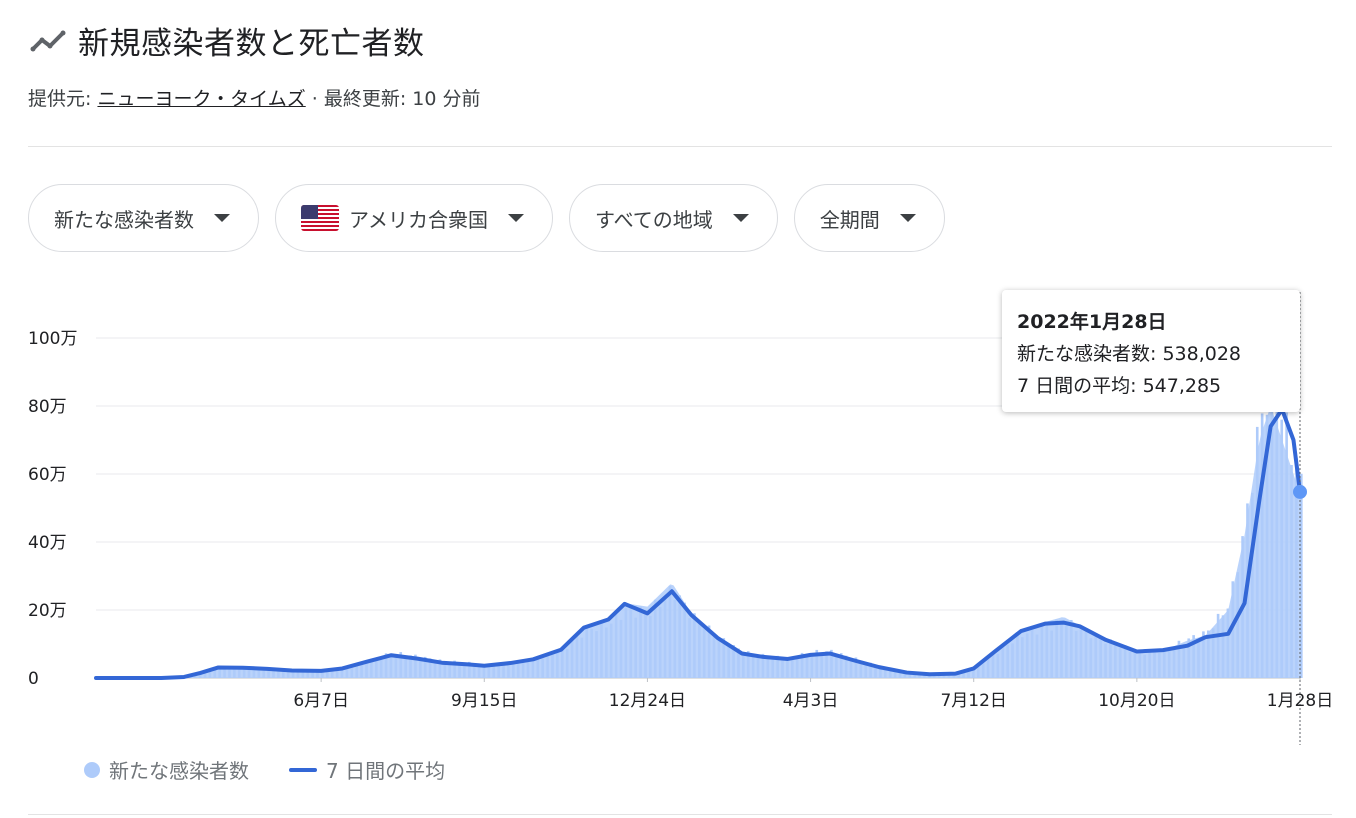  I want to click on x-tick-label: 10月20日, so click(1136, 701).